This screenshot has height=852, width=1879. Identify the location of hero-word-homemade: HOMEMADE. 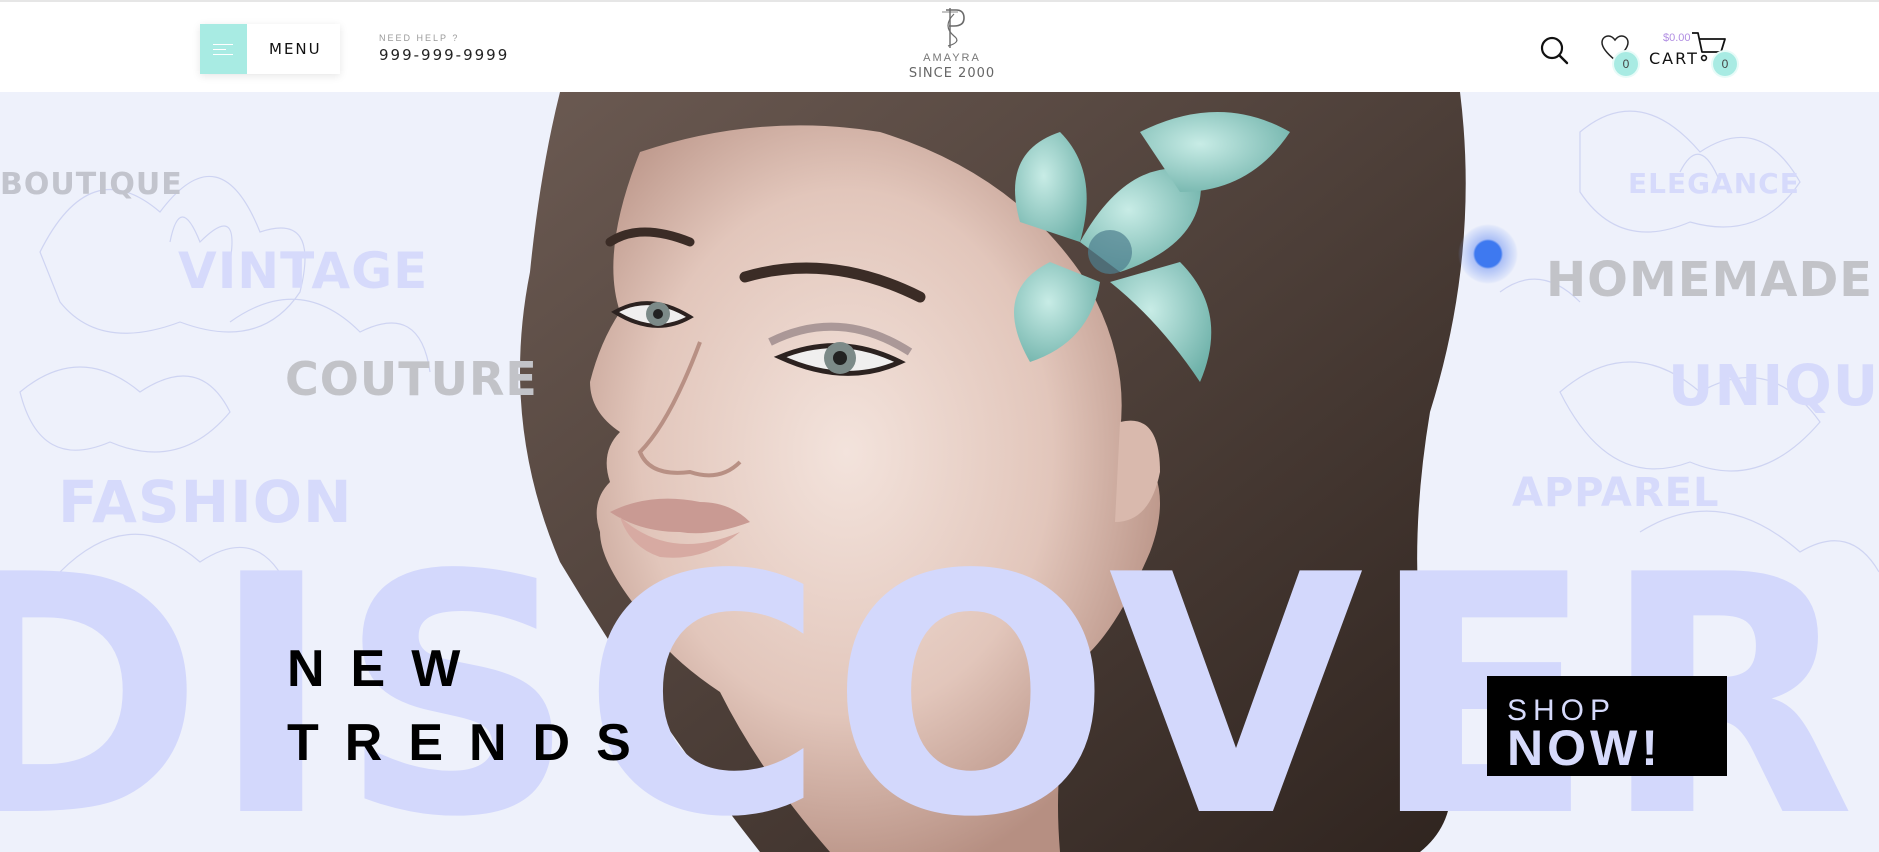
(1710, 280).